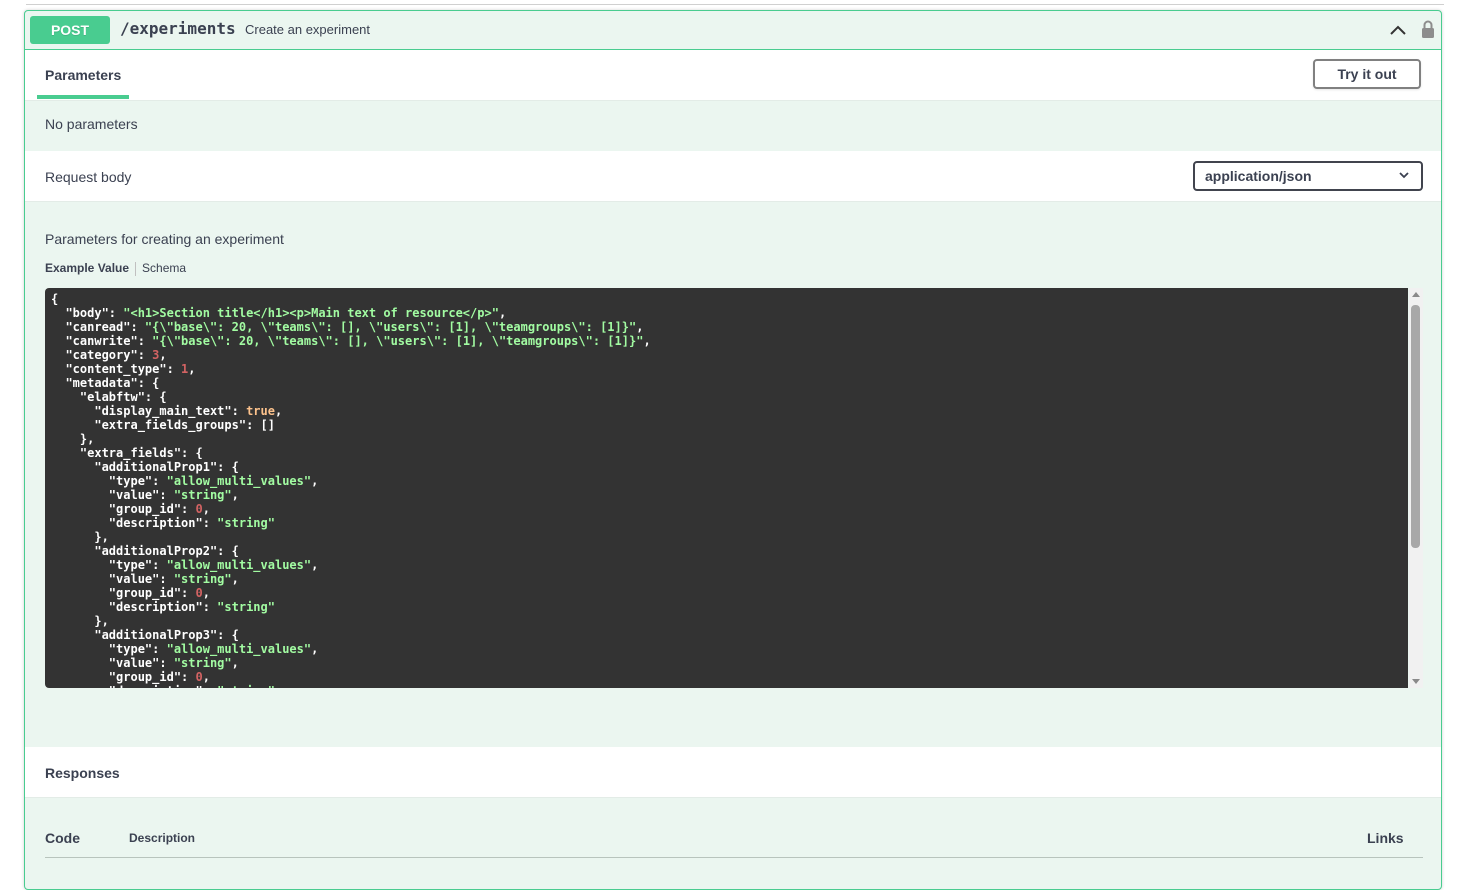 This screenshot has height=890, width=1476. Describe the element at coordinates (164, 268) in the screenshot. I see `tab-schema: Schema` at that location.